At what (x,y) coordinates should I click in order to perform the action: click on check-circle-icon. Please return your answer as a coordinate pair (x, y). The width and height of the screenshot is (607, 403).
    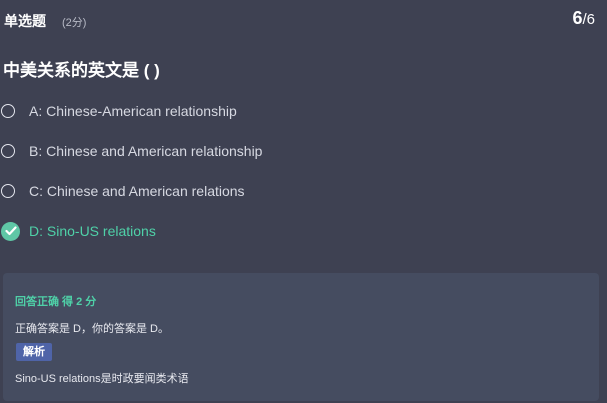
    Looking at the image, I should click on (10, 231).